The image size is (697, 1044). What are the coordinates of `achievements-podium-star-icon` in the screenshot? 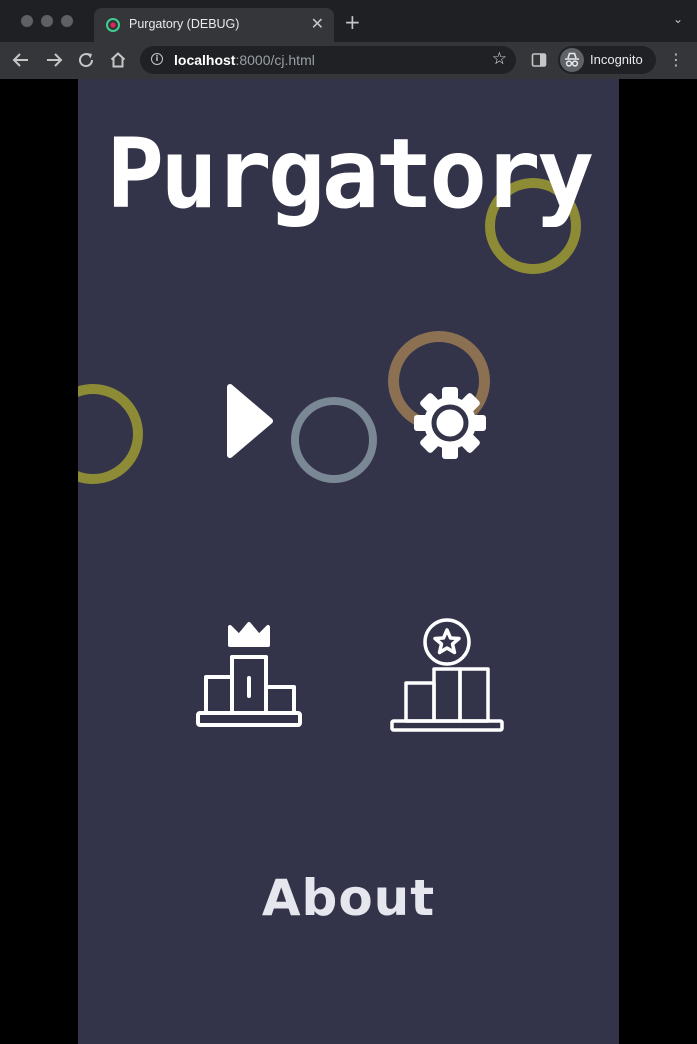 It's located at (447, 675).